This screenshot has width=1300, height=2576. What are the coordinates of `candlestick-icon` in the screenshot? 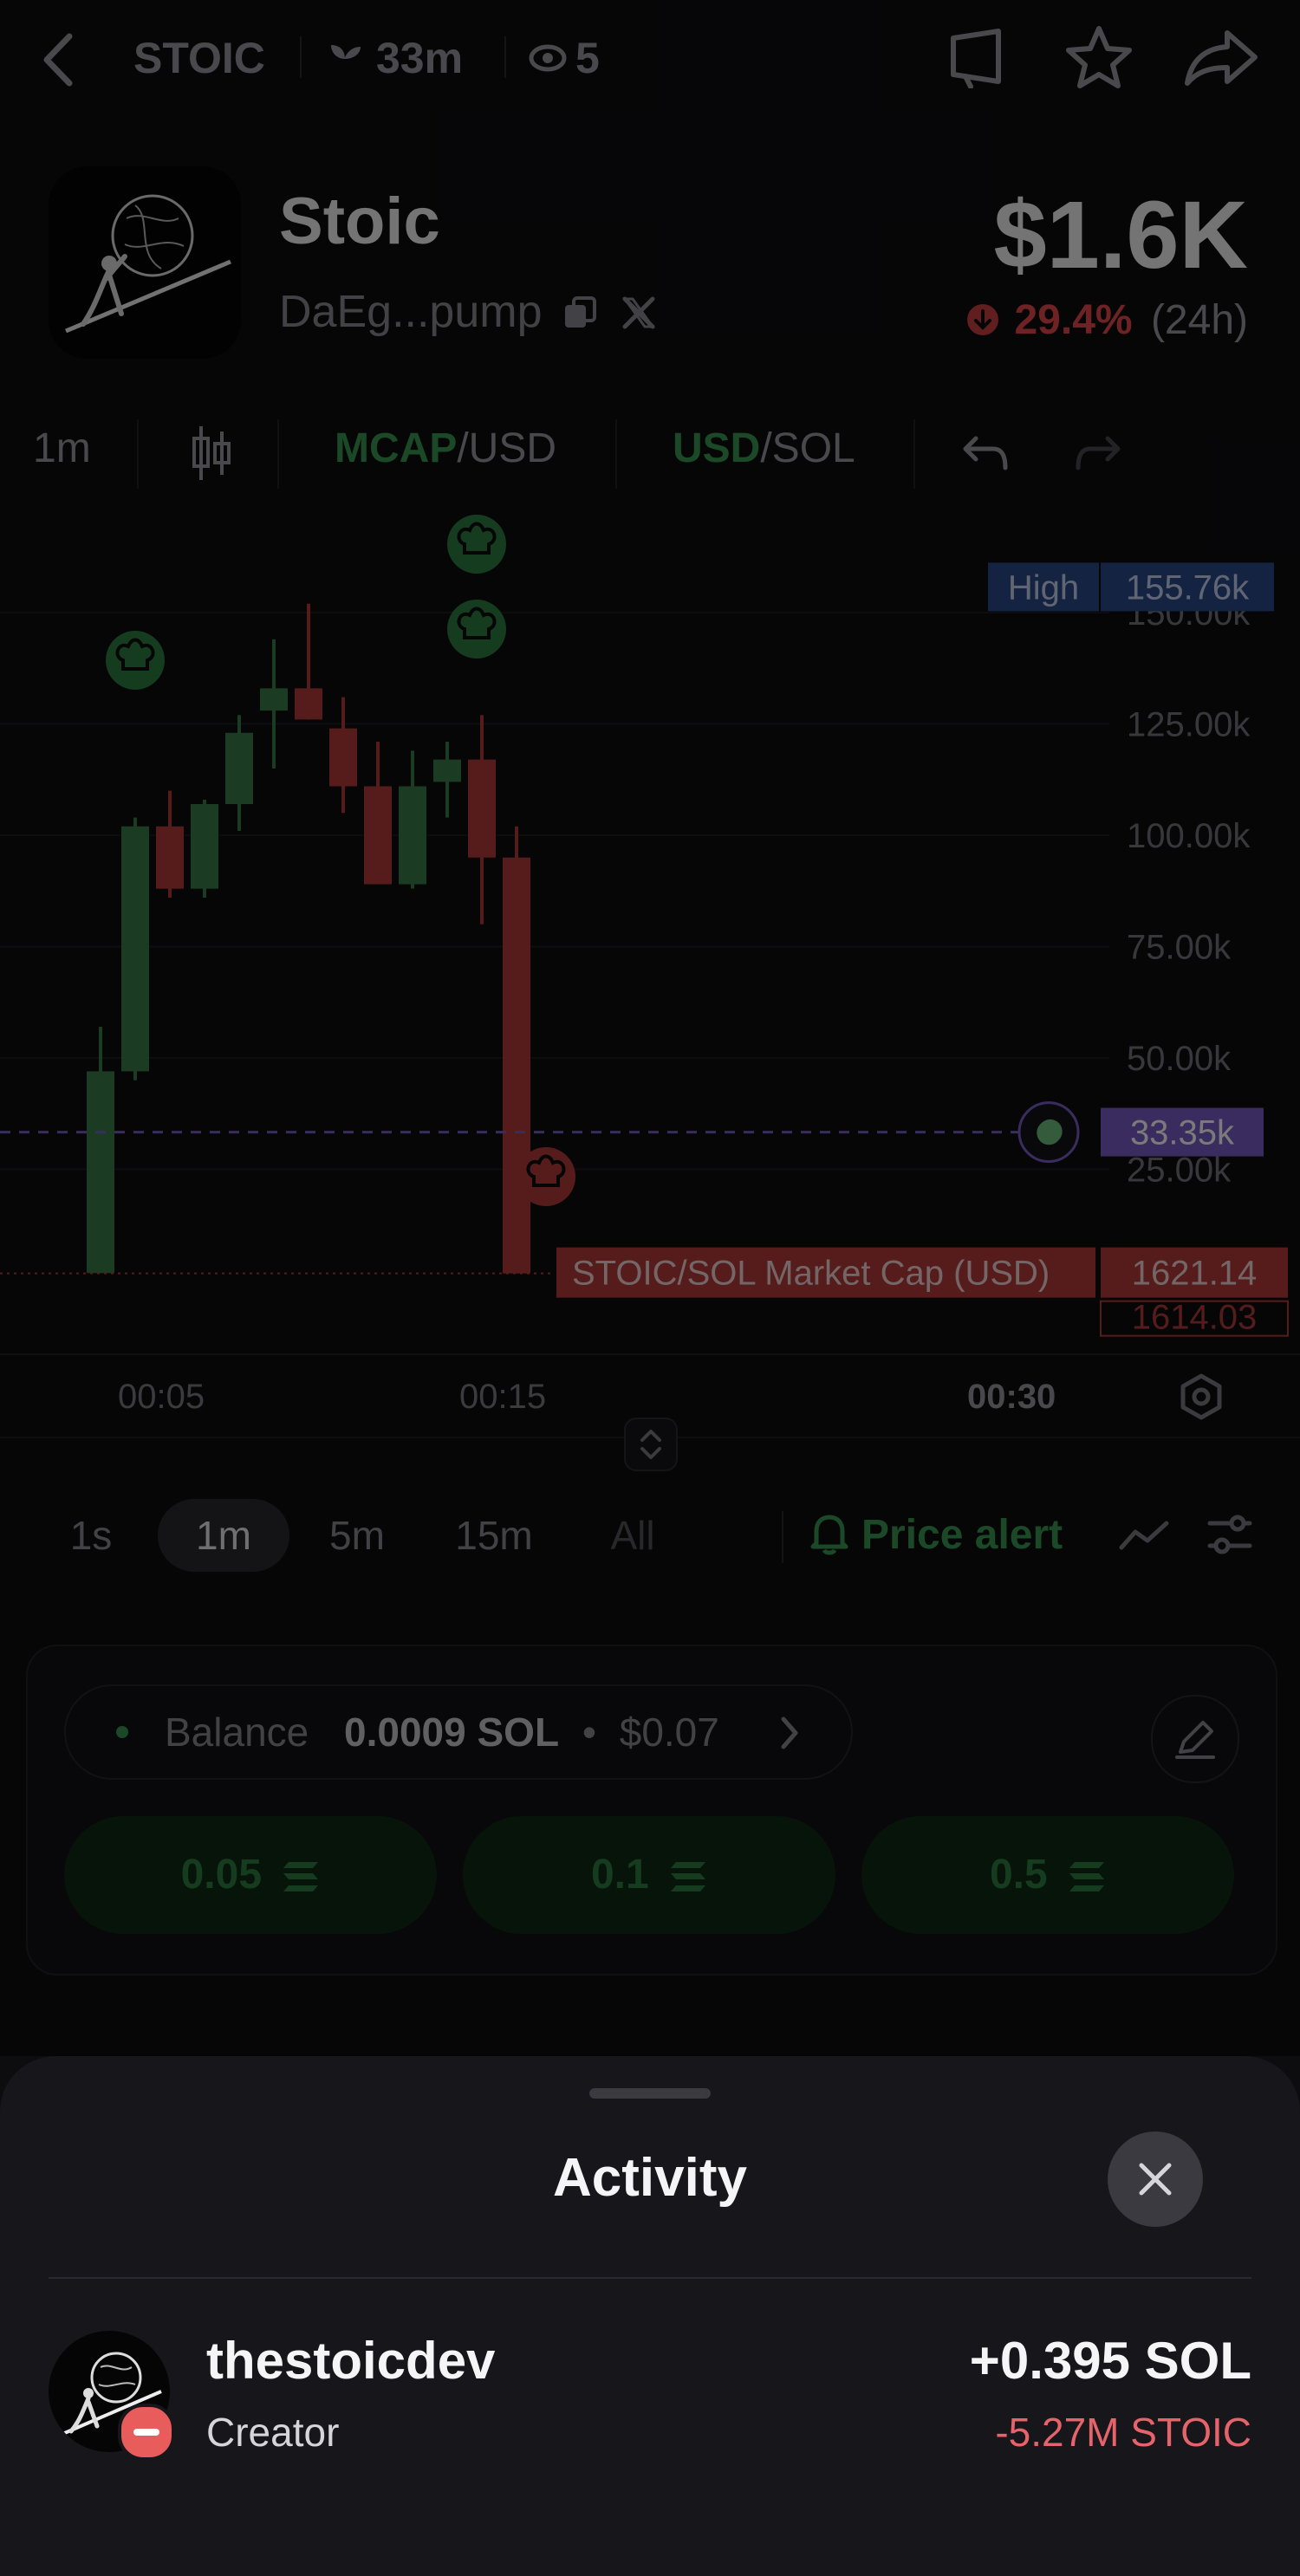 It's located at (210, 453).